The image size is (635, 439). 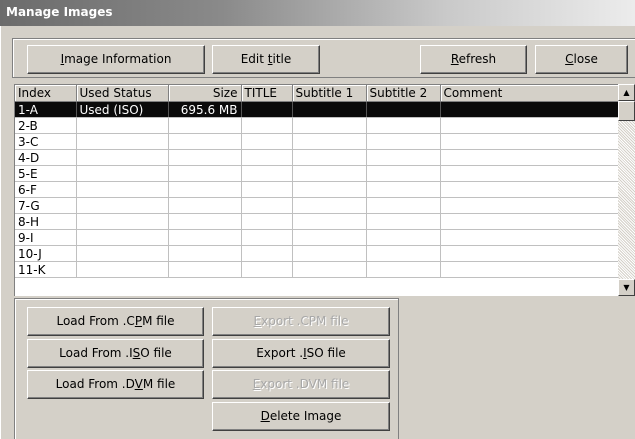 I want to click on column-header-title: TITLE, so click(x=267, y=93).